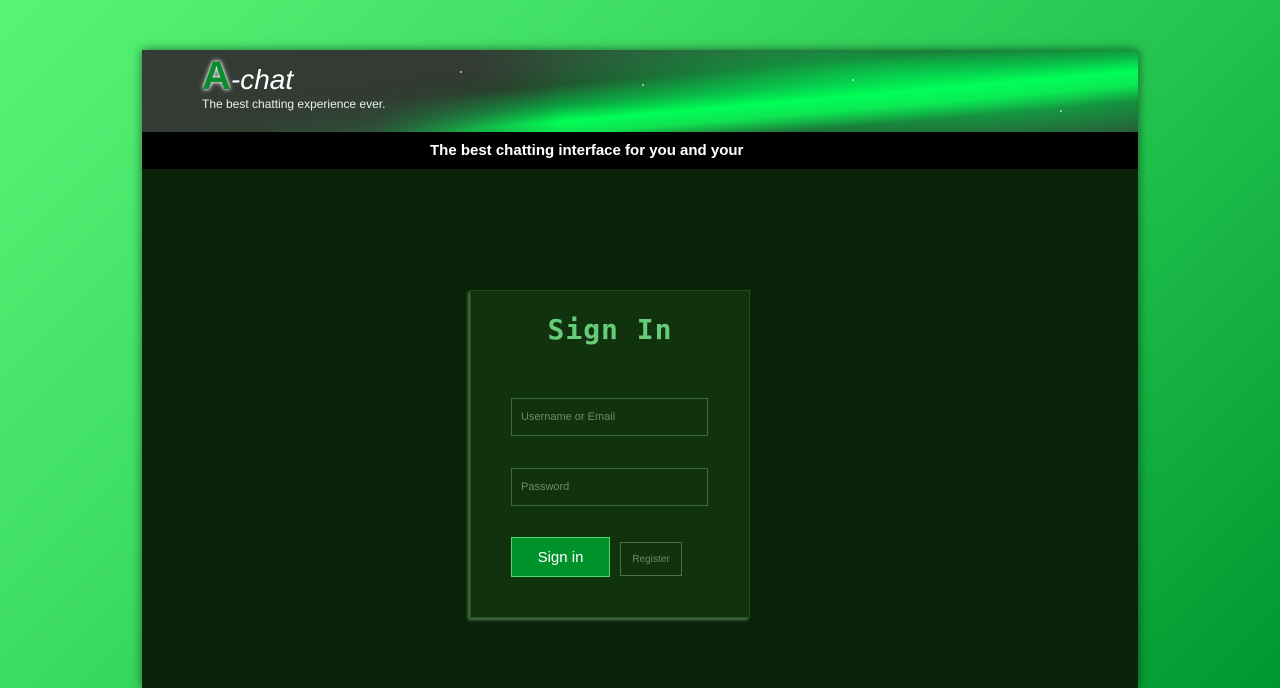 This screenshot has height=688, width=1280. I want to click on app-tagline: The best chatting experience ever., so click(294, 104).